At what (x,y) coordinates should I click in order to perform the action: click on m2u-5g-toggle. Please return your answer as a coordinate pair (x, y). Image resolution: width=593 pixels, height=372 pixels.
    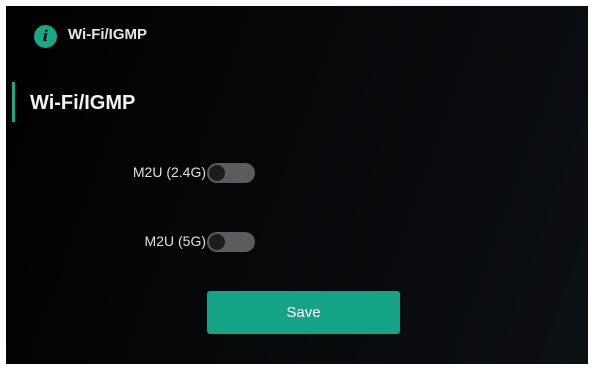
    Looking at the image, I should click on (231, 242).